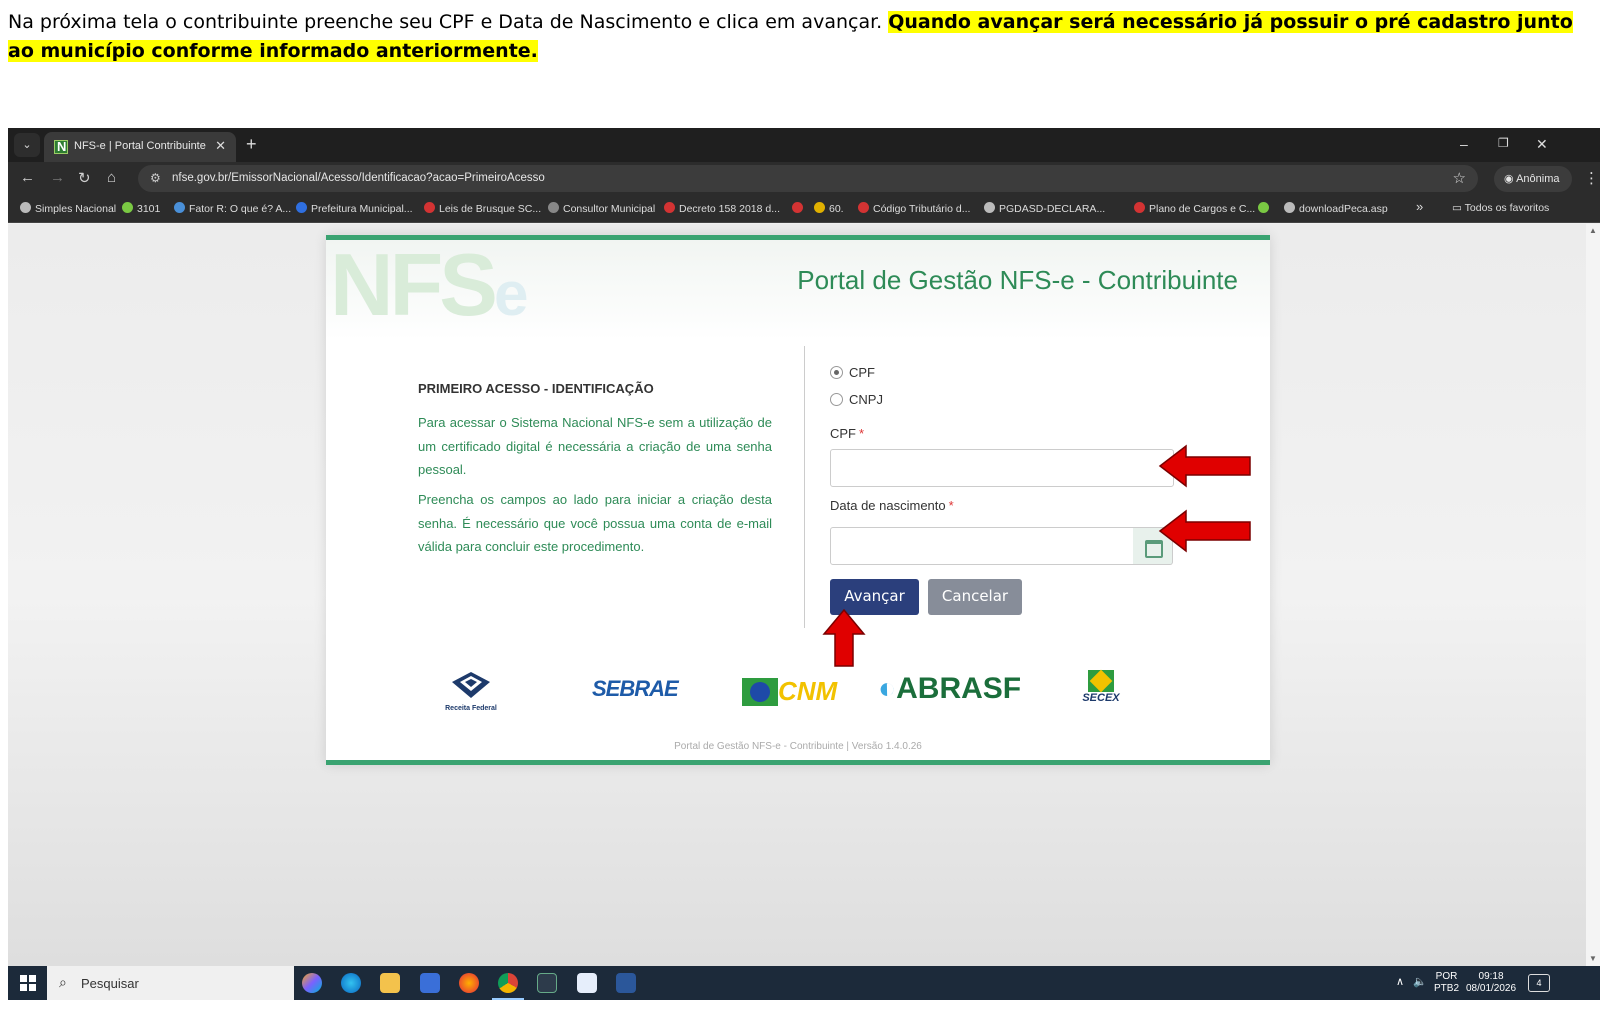  Describe the element at coordinates (1593, 230) in the screenshot. I see `scroll-up-icon: ▲` at that location.